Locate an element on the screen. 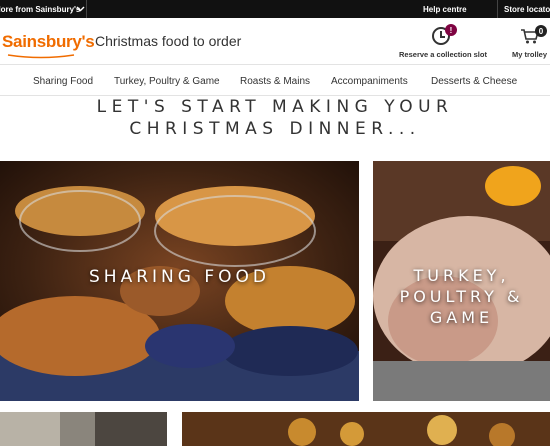 The width and height of the screenshot is (550, 446). hero-line-1: LET'S START MAKING YOUR is located at coordinates (275, 107).